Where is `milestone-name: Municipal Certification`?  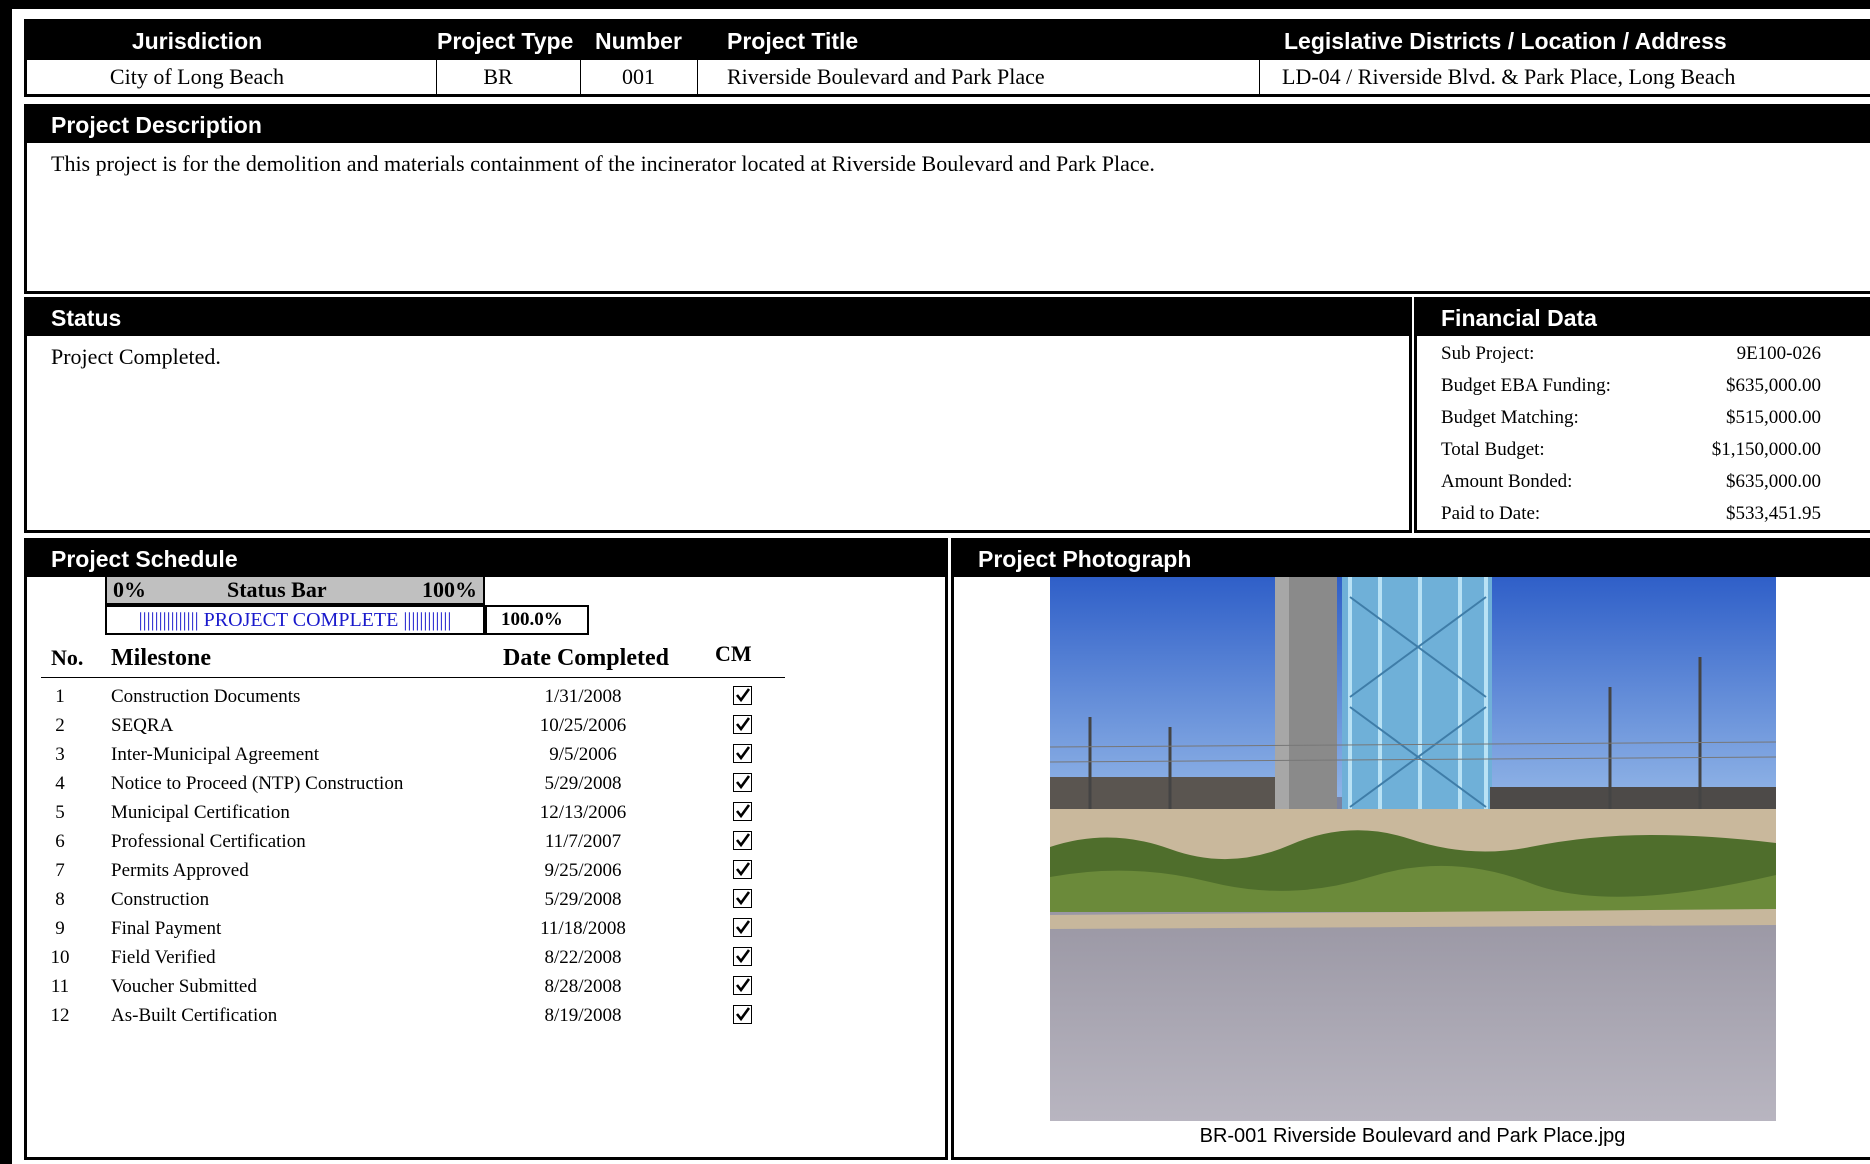 milestone-name: Municipal Certification is located at coordinates (200, 812).